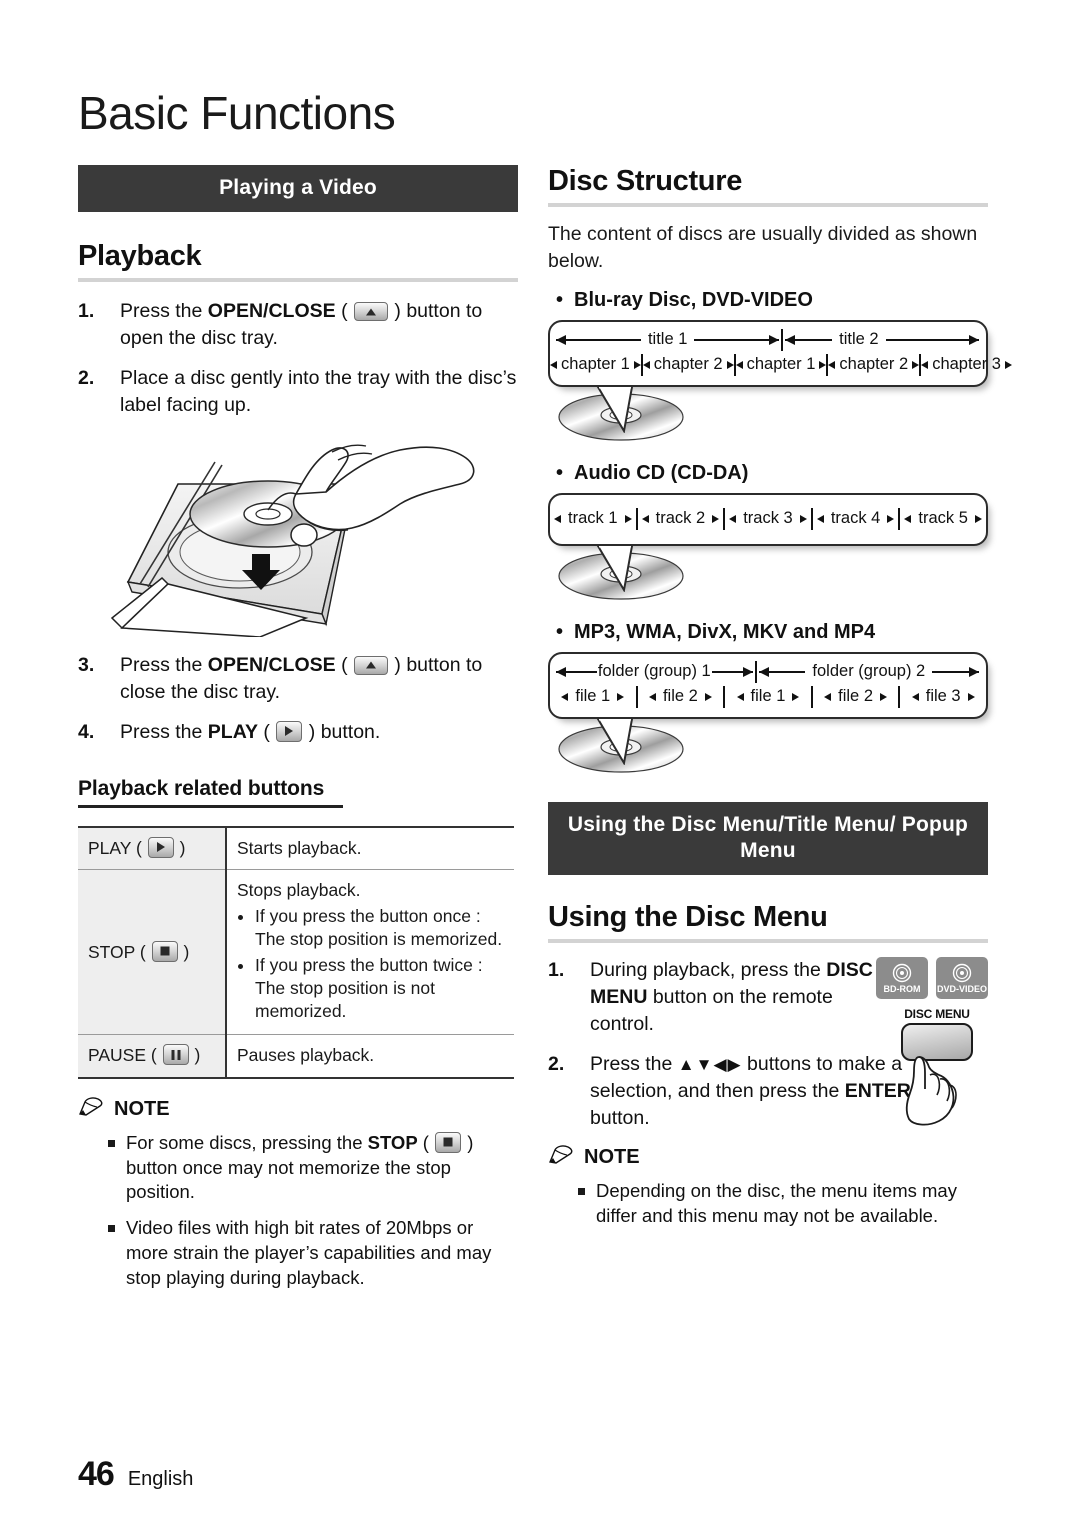 The height and width of the screenshot is (1532, 1080). Describe the element at coordinates (448, 1142) in the screenshot. I see `stop-key-icon` at that location.